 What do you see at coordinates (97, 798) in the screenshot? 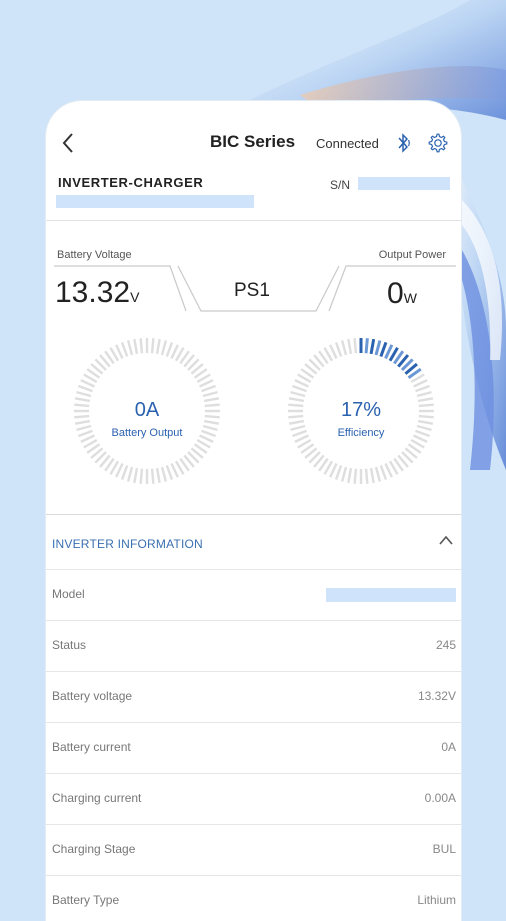
I see `info-key: Charging current` at bounding box center [97, 798].